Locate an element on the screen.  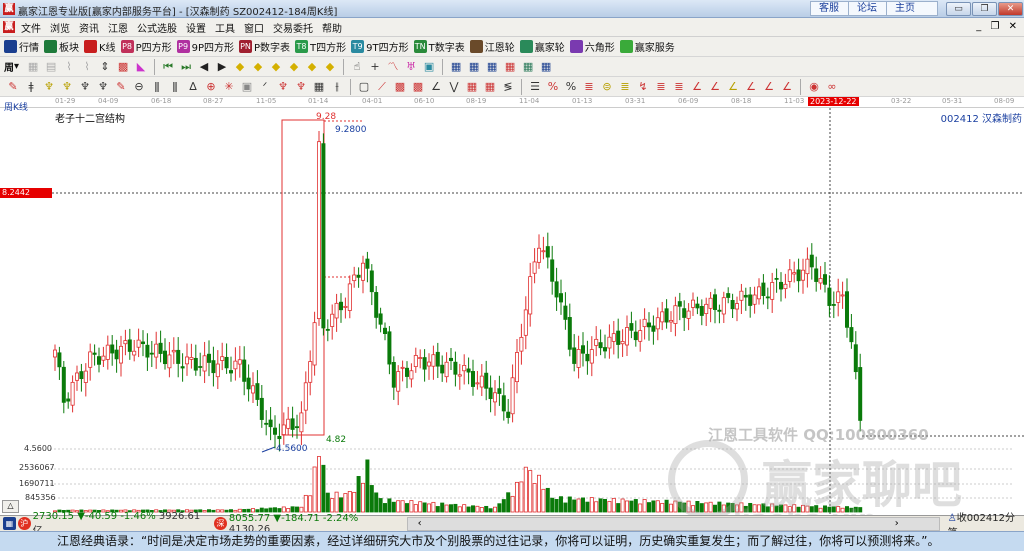
toolbar-blocks-button: 板块 is located at coordinates (61, 46).